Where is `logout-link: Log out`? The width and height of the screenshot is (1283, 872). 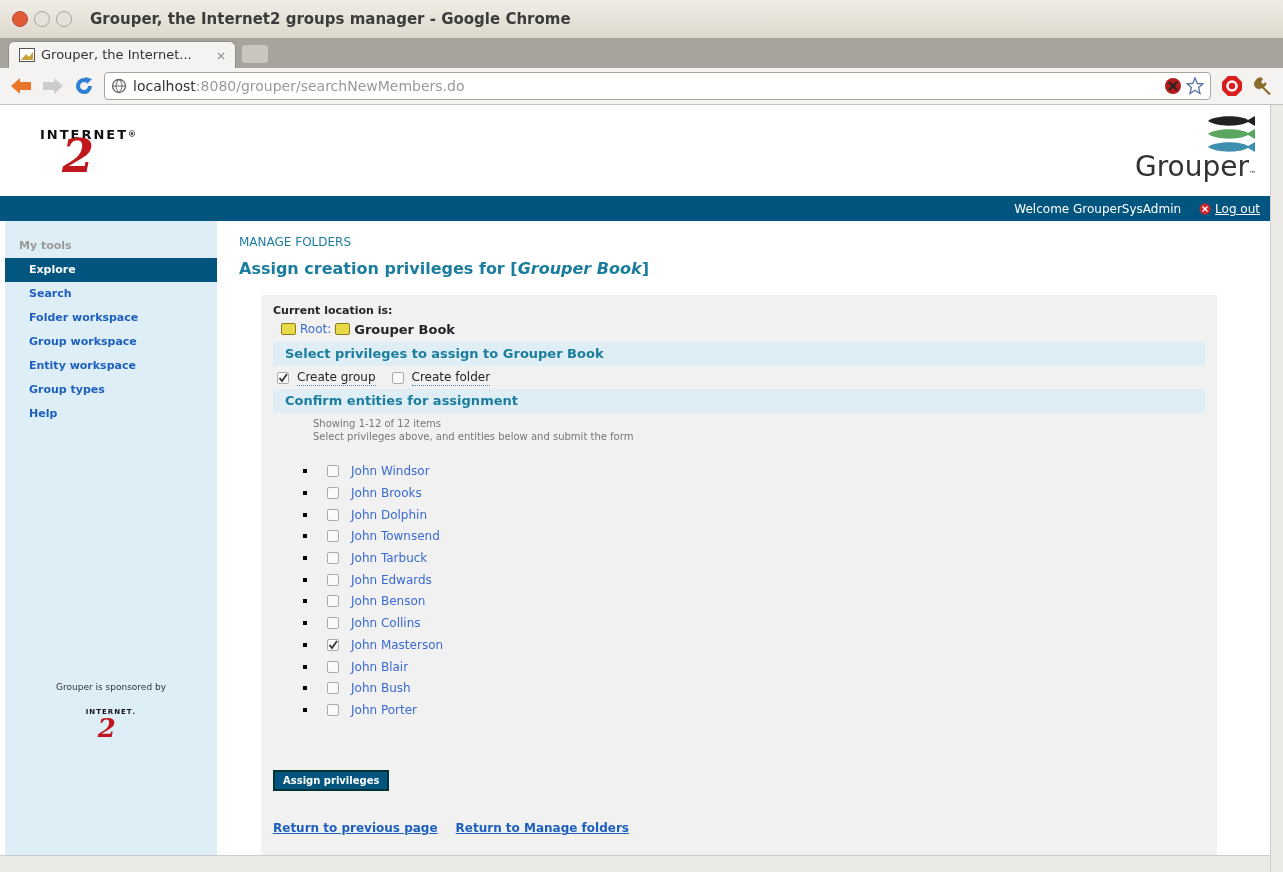
logout-link: Log out is located at coordinates (1237, 208).